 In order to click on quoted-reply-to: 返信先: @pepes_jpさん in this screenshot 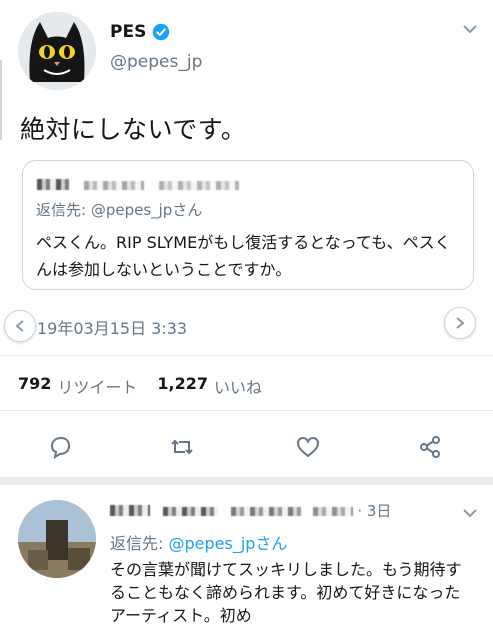, I will do `click(119, 210)`.